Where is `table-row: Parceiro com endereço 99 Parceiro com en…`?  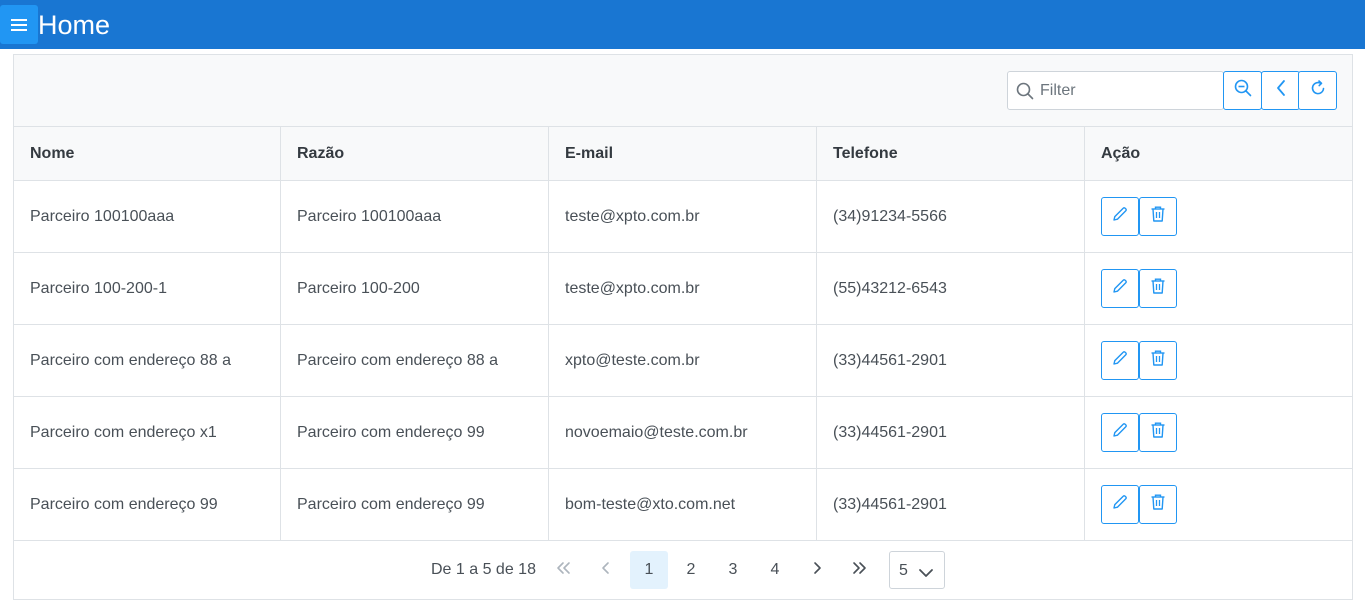 table-row: Parceiro com endereço 99 Parceiro com en… is located at coordinates (683, 505).